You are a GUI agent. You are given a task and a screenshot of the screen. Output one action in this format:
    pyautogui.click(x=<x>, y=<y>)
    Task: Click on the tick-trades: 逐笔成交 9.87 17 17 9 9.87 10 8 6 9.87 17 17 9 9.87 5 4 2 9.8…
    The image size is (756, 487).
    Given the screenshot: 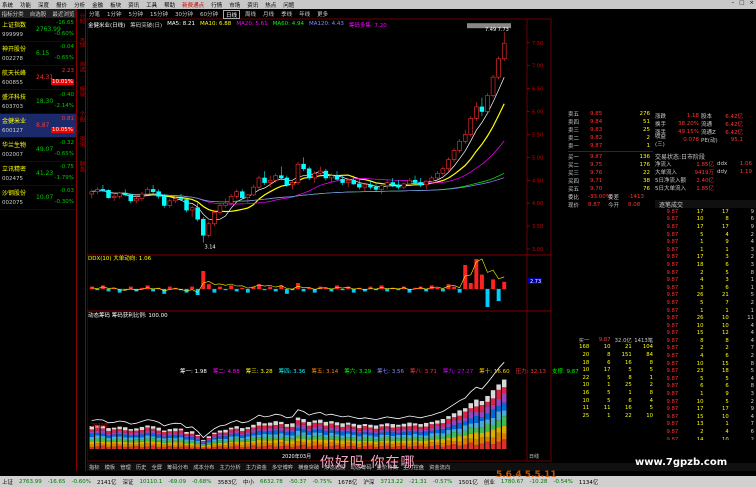 What is the action you would take?
    pyautogui.click(x=705, y=320)
    